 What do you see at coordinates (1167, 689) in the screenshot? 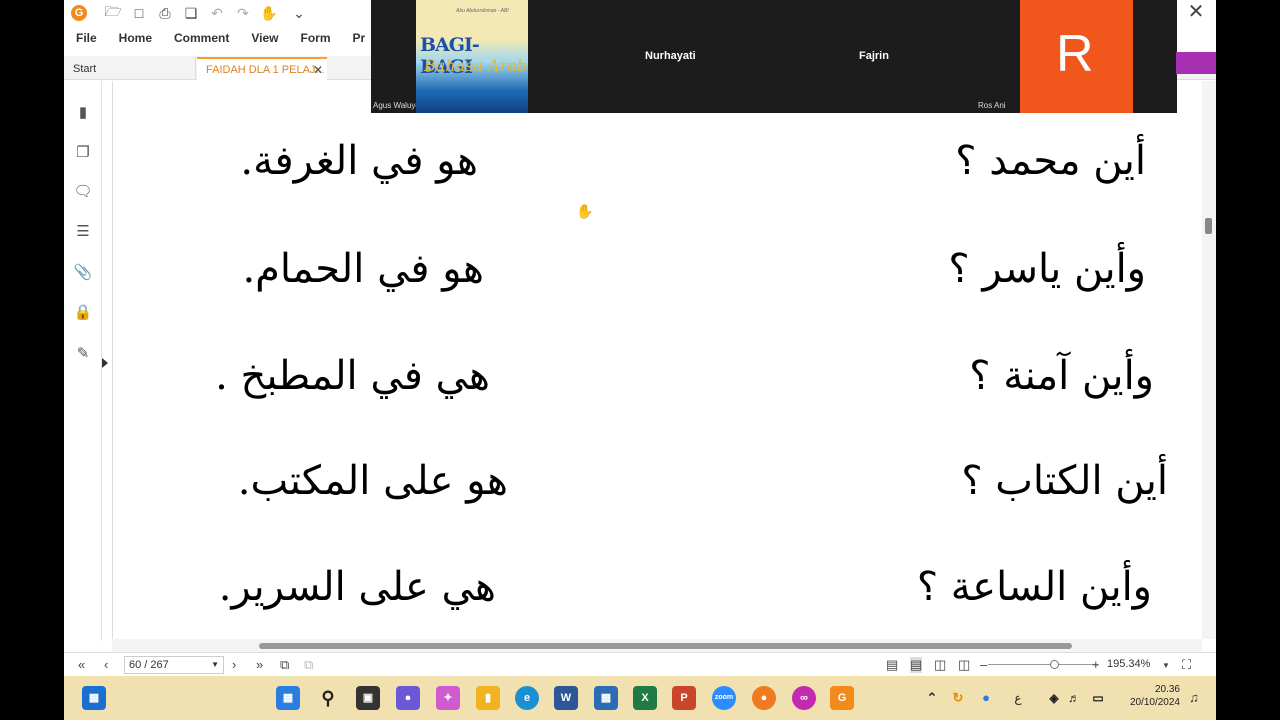
I see `time: 20.36` at bounding box center [1167, 689].